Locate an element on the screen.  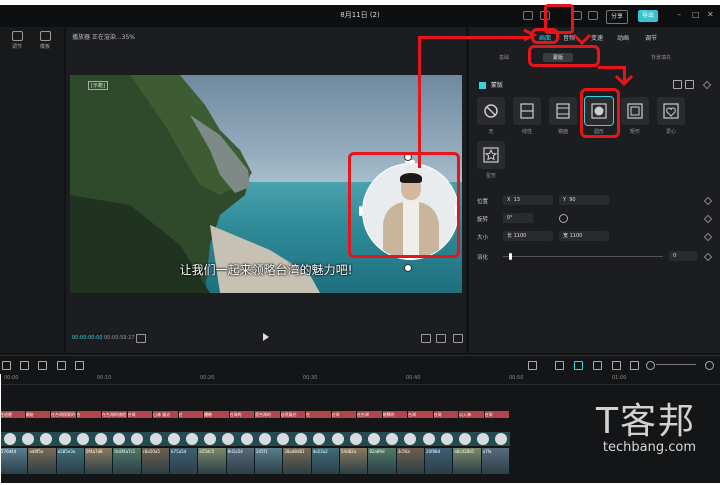
text-clip: 在這裡 is located at coordinates (13, 414).